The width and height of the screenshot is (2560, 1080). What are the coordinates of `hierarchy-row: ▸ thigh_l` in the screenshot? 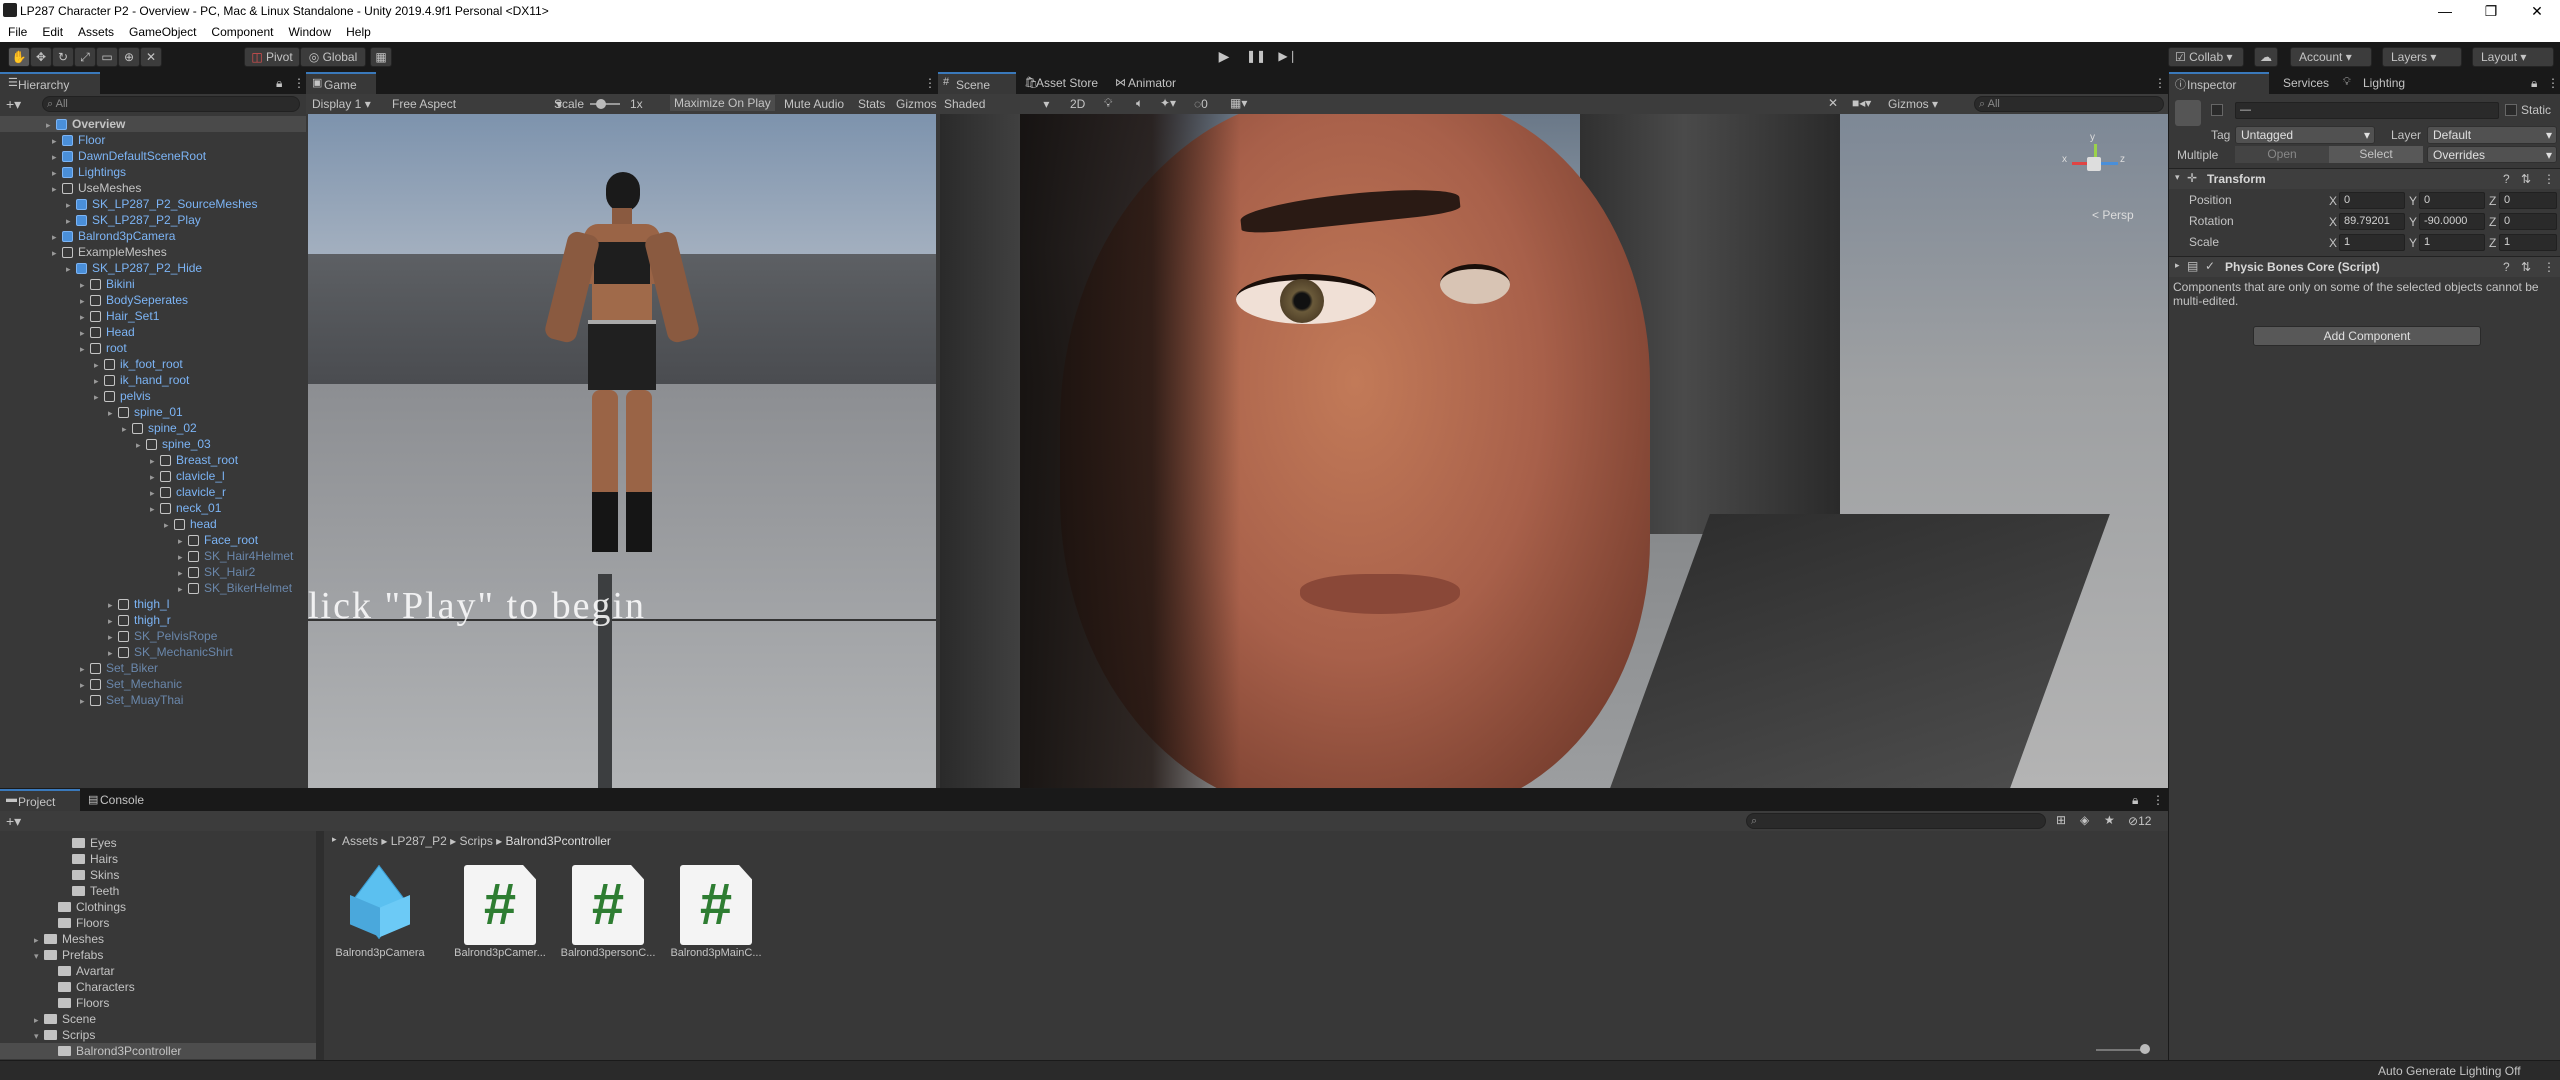 It's located at (153, 604).